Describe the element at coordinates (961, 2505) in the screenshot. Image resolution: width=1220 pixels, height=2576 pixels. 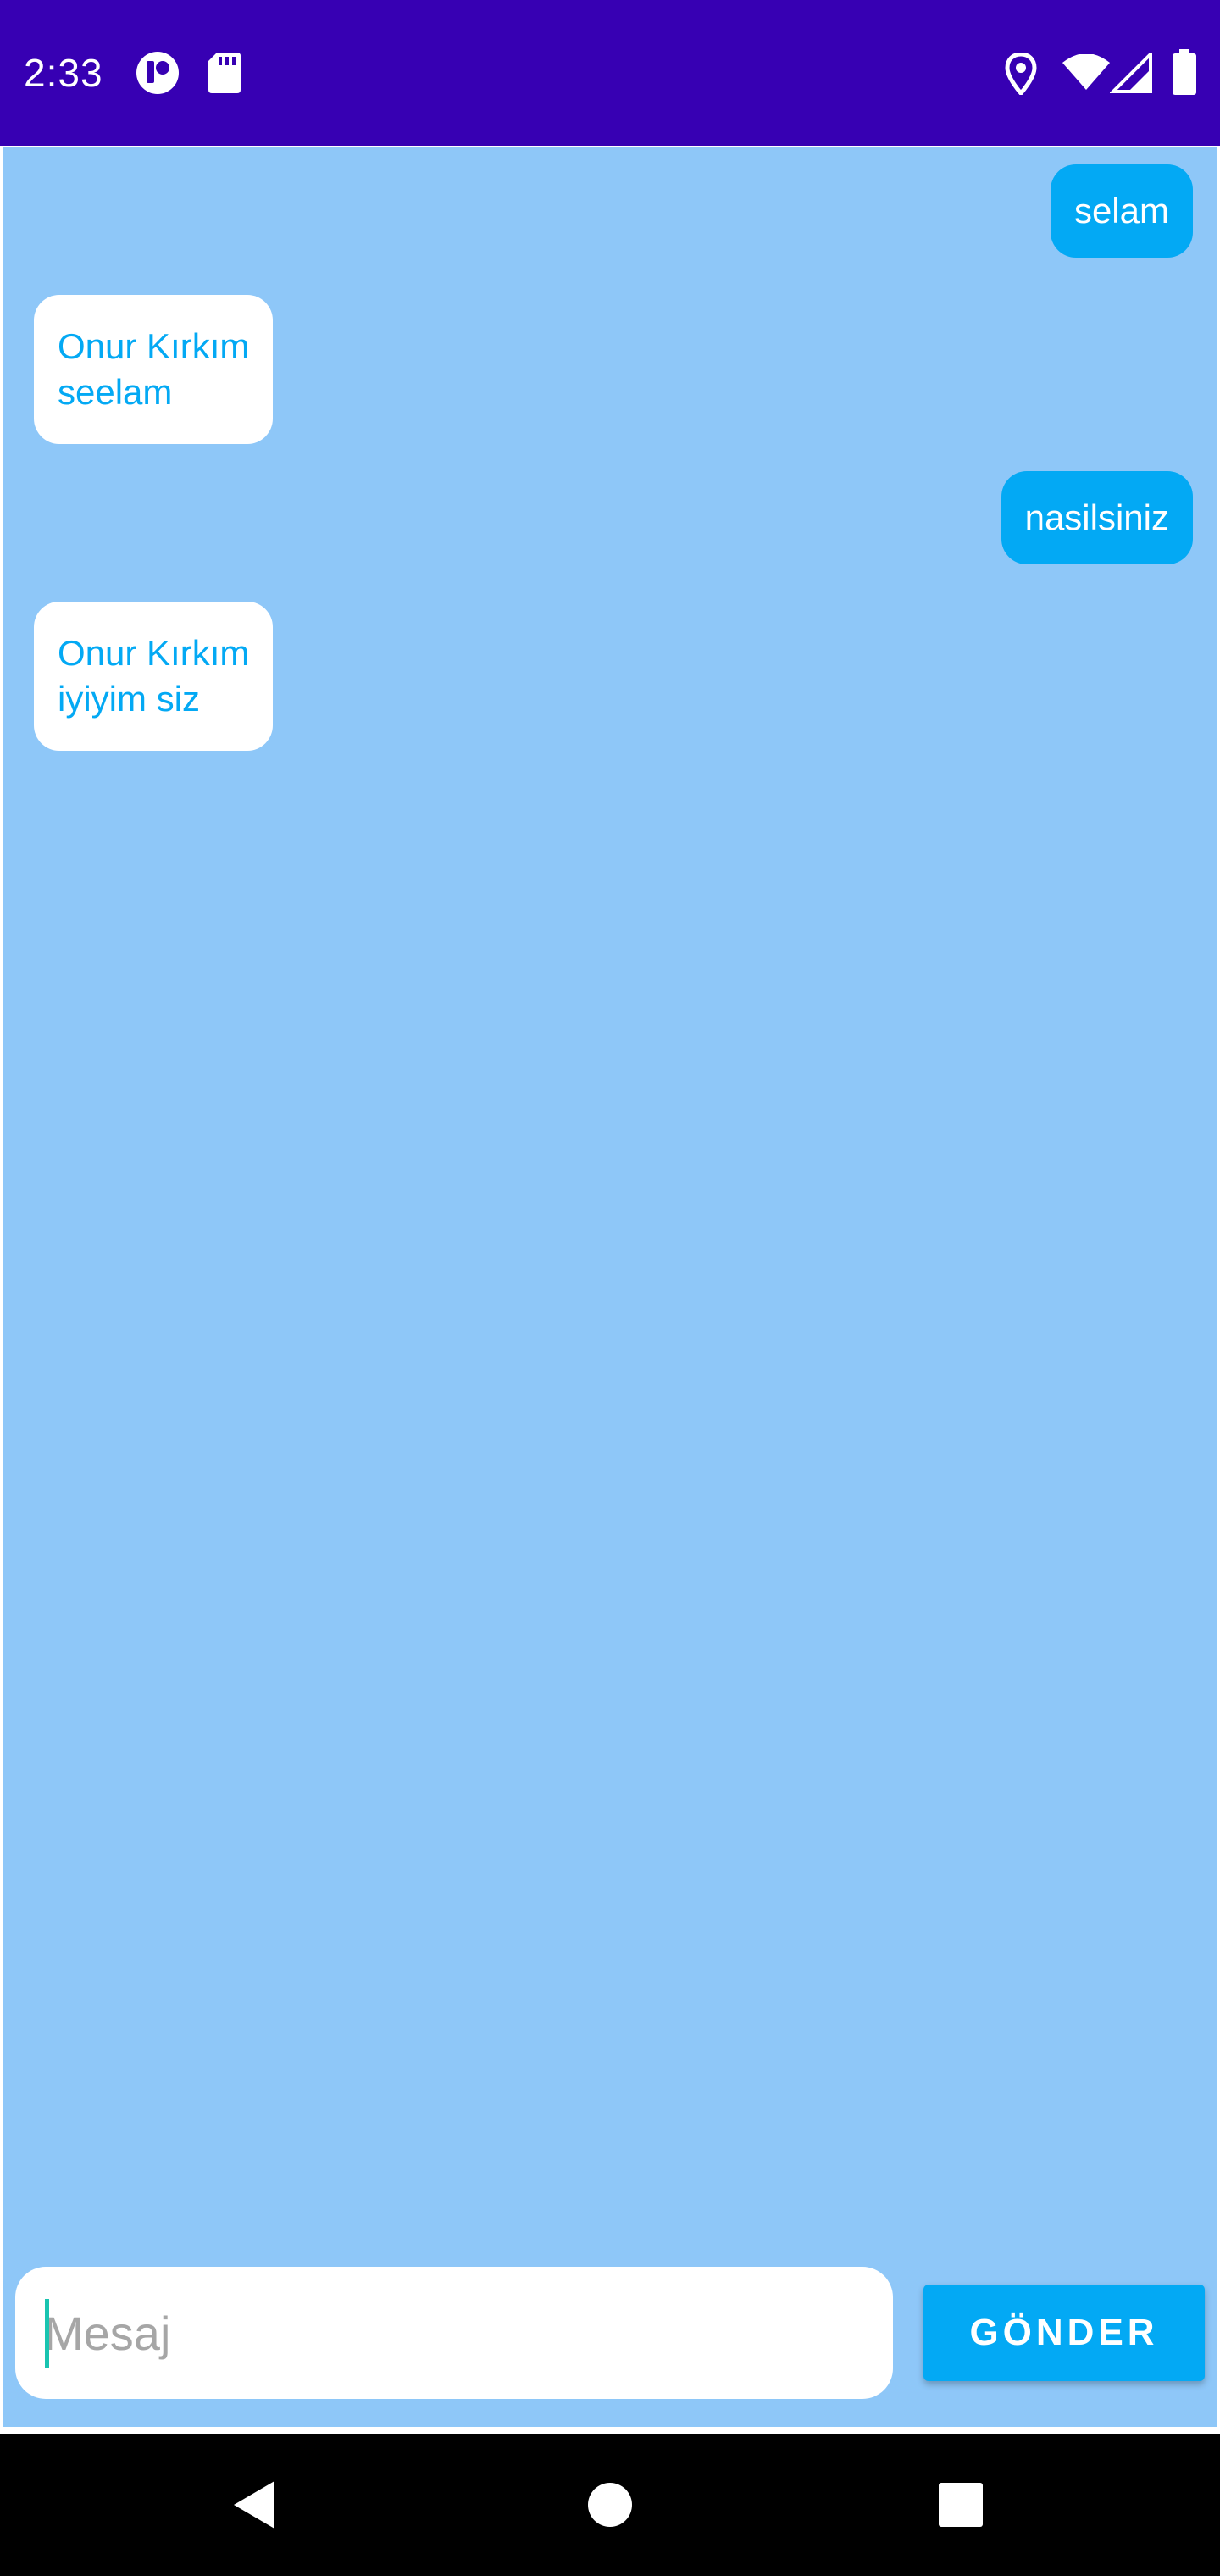
I see `recents-icon` at that location.